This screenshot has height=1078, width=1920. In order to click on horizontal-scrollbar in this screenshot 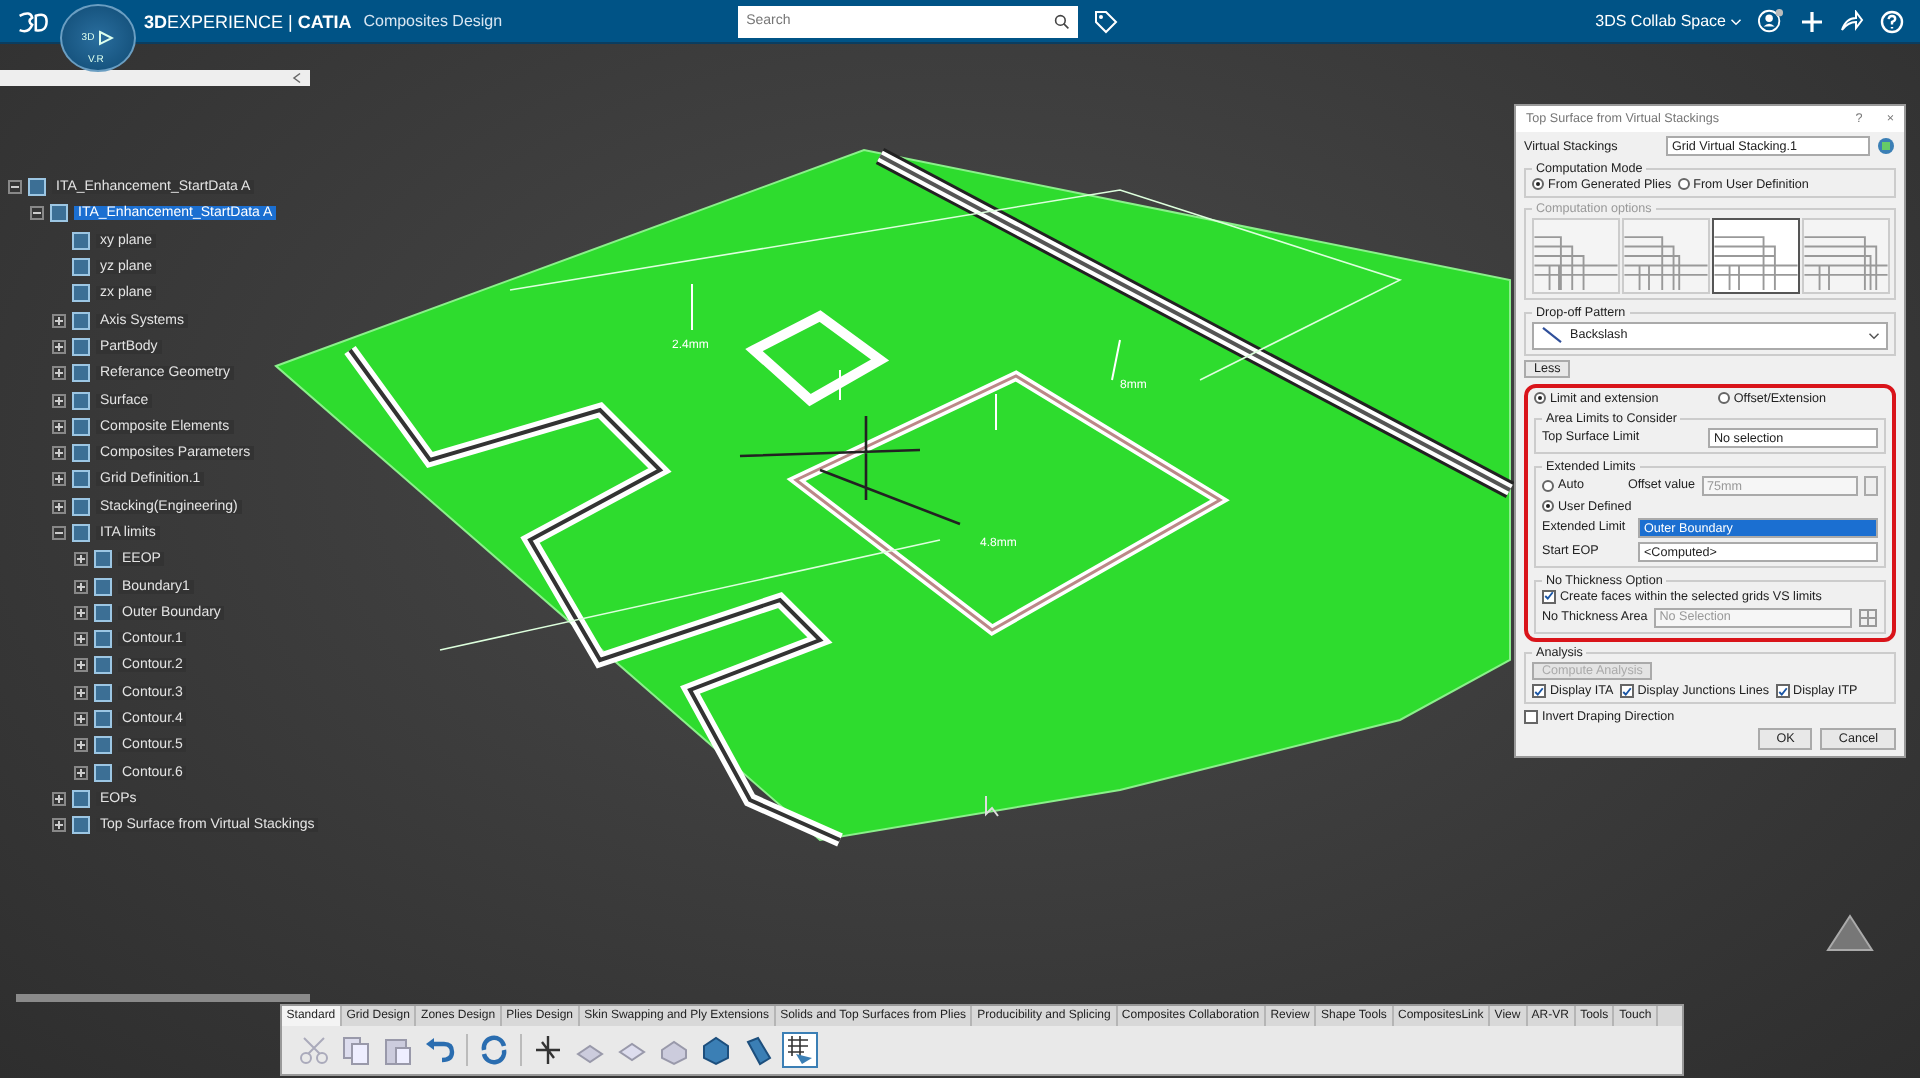, I will do `click(163, 998)`.